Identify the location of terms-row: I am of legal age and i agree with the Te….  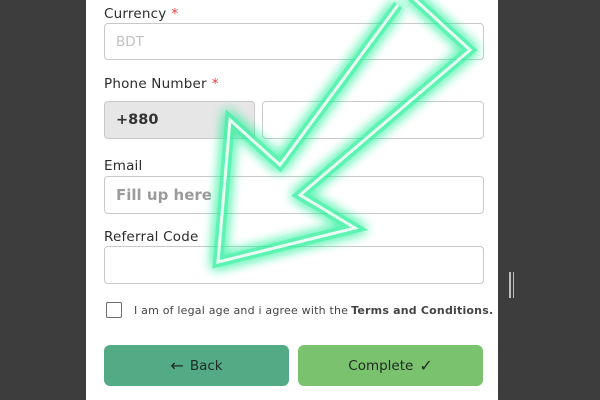
(299, 310).